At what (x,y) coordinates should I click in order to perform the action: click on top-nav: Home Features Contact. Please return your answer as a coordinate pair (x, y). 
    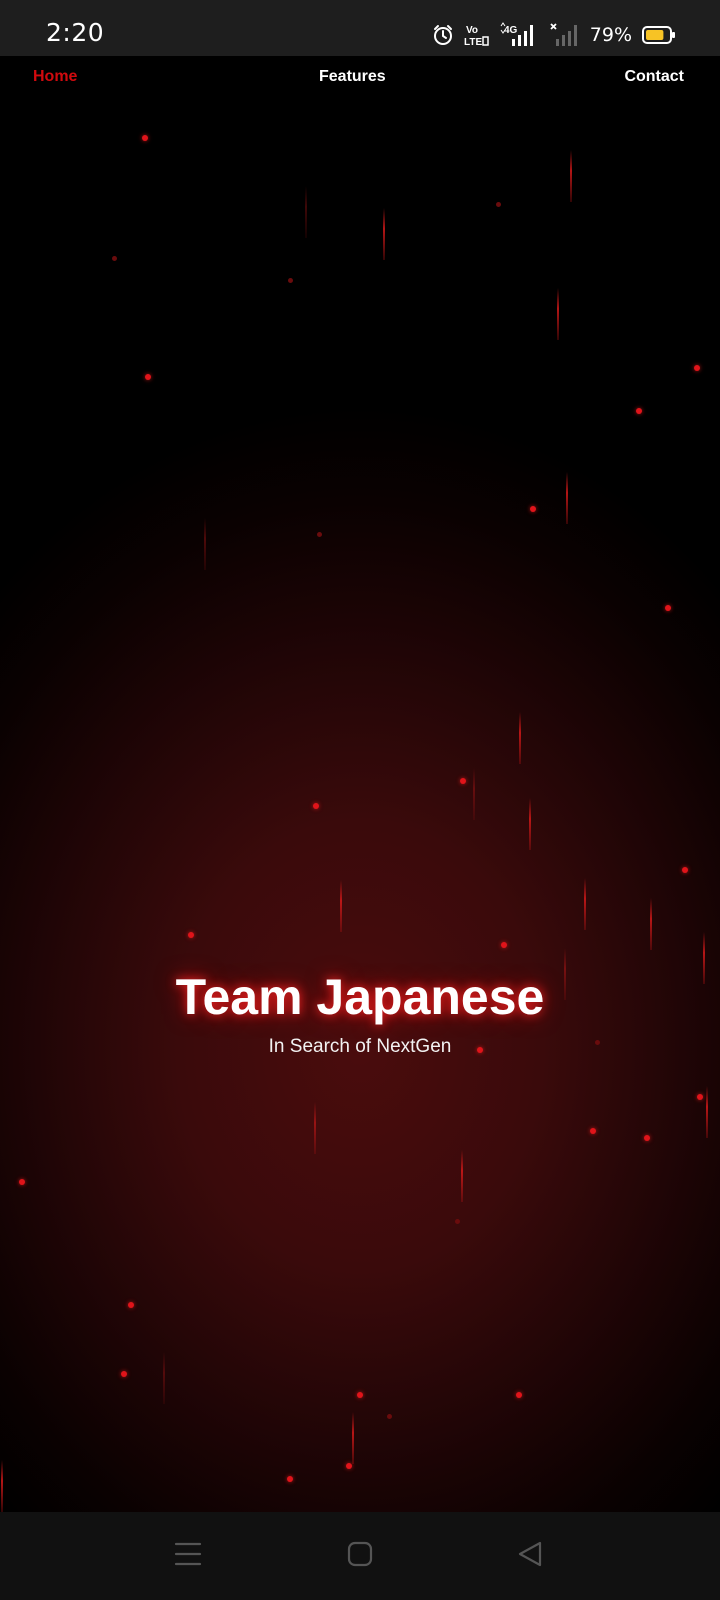
    Looking at the image, I should click on (360, 76).